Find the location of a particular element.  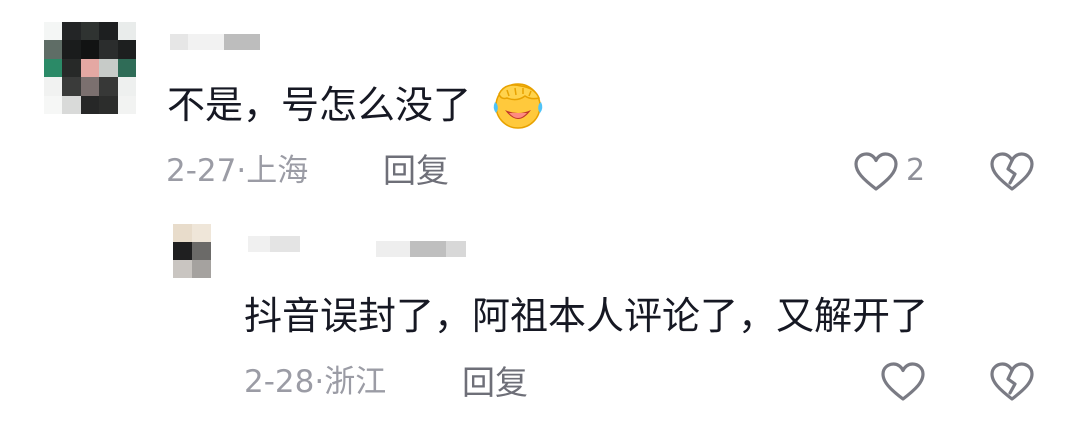

comment-text: 不是，号怎么没了 is located at coordinates (319, 105).